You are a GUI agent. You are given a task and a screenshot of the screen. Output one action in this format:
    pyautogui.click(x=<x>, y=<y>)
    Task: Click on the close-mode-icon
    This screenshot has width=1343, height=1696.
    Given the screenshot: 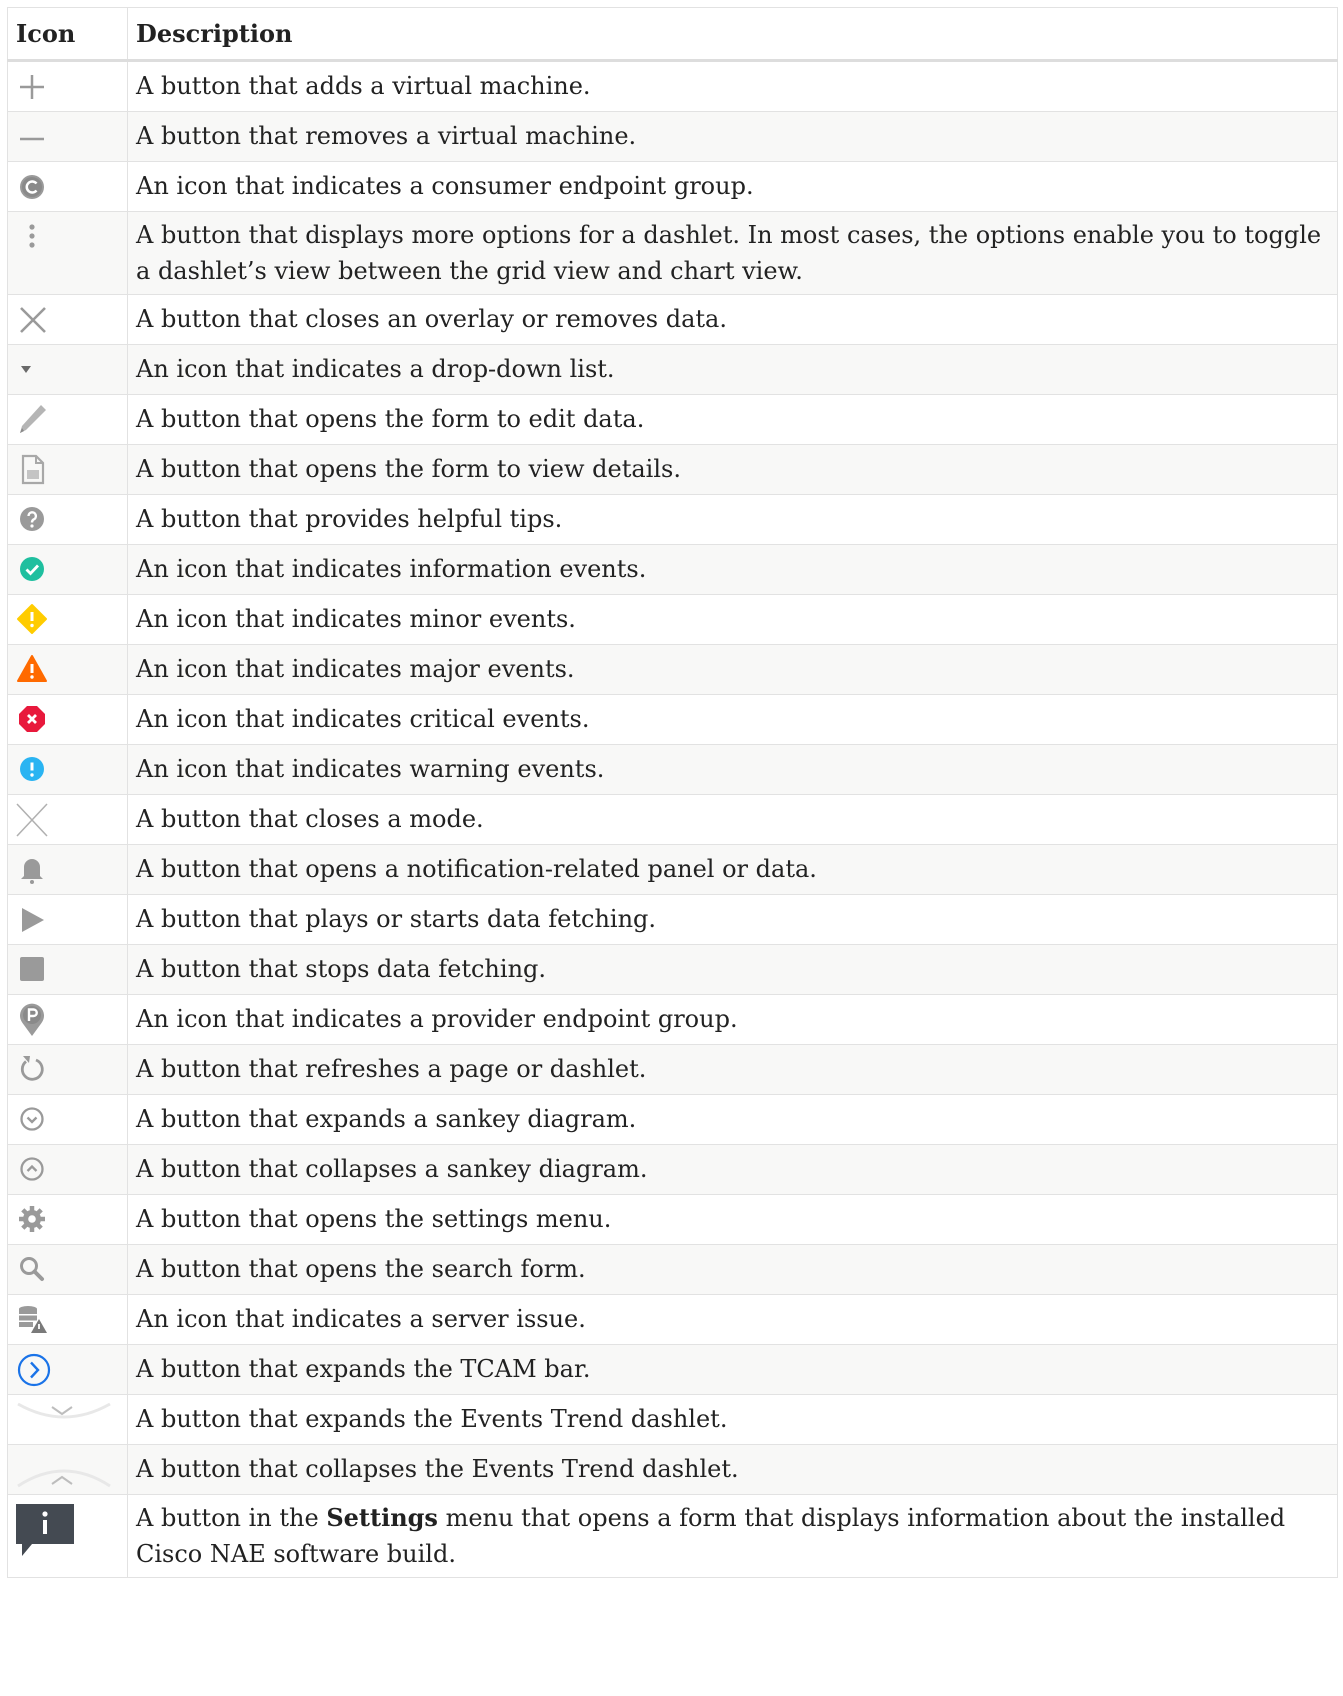 What is the action you would take?
    pyautogui.click(x=32, y=819)
    